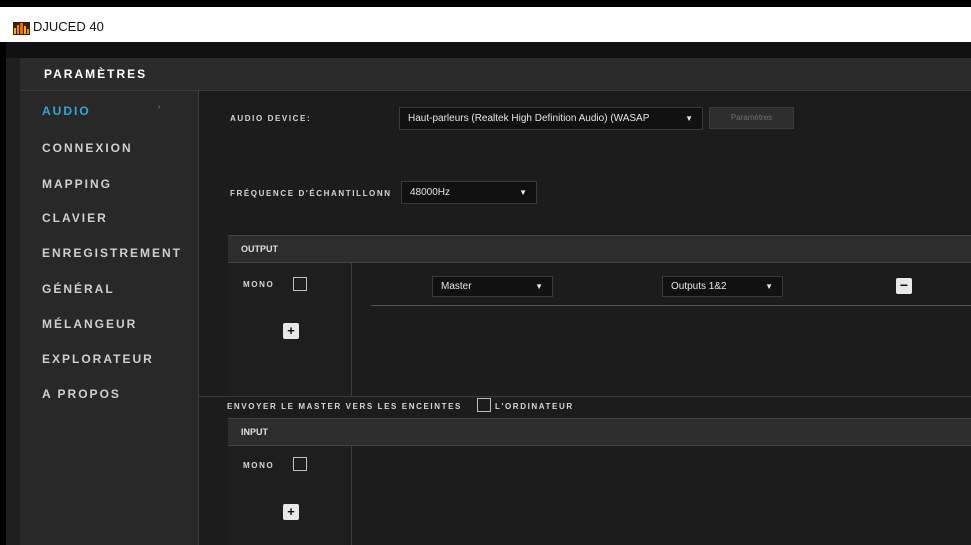 The height and width of the screenshot is (545, 971). What do you see at coordinates (311, 193) in the screenshot?
I see `sample-rate-label: FRÉQUENCE D'ÉCHANTILLONN` at bounding box center [311, 193].